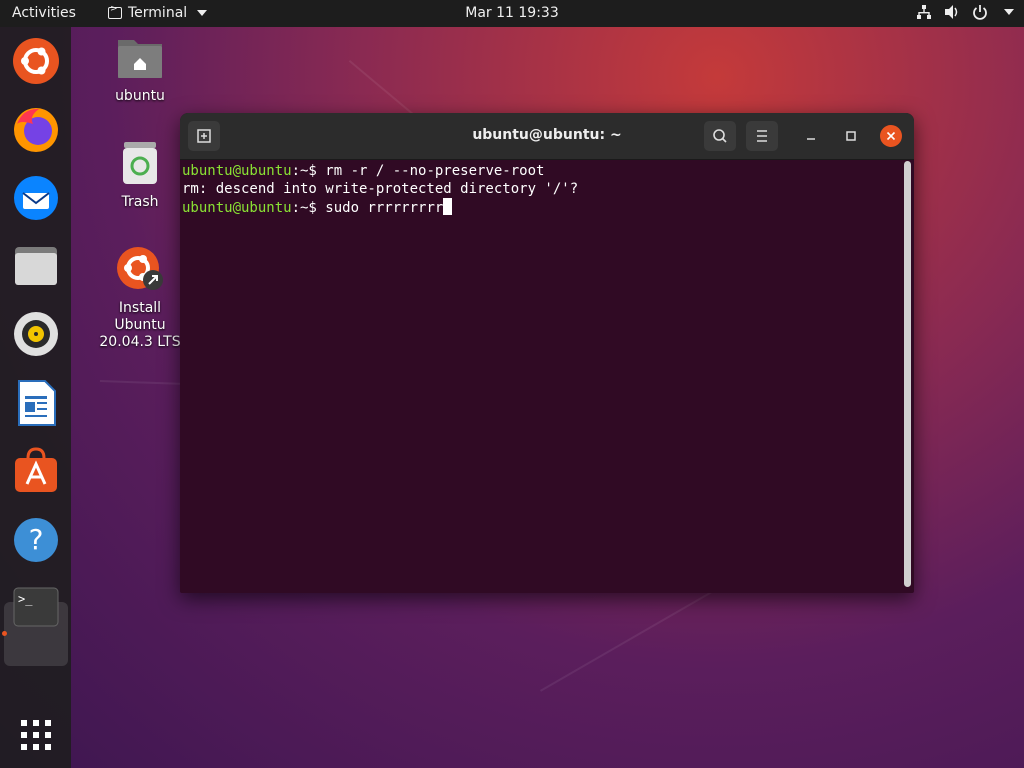  What do you see at coordinates (140, 96) in the screenshot?
I see `desktop-icon-label: ubuntu` at bounding box center [140, 96].